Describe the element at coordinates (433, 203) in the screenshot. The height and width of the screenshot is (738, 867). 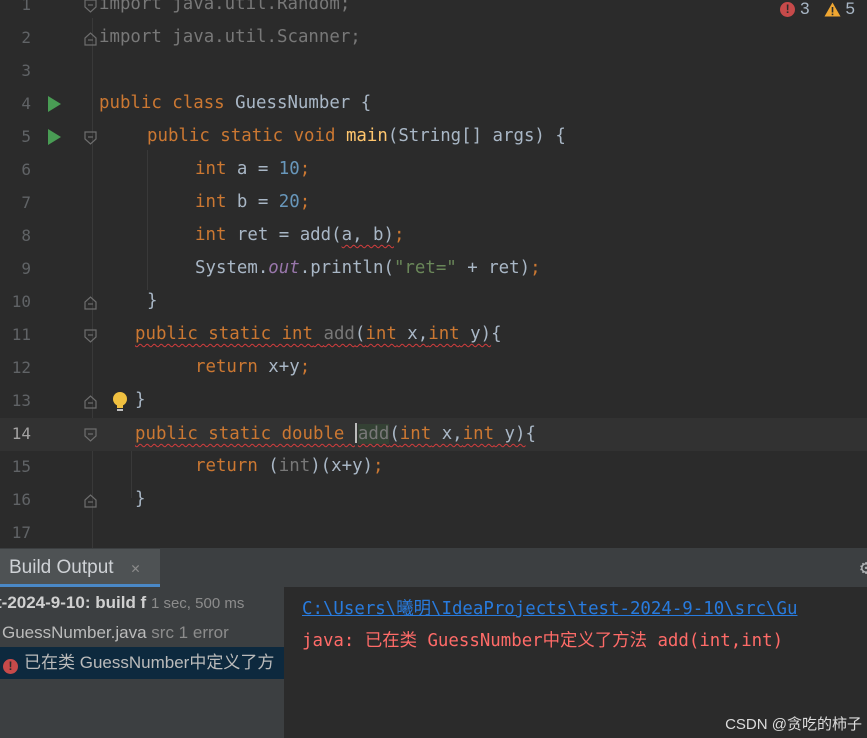
I see `code-line: 7 int b = 20;` at that location.